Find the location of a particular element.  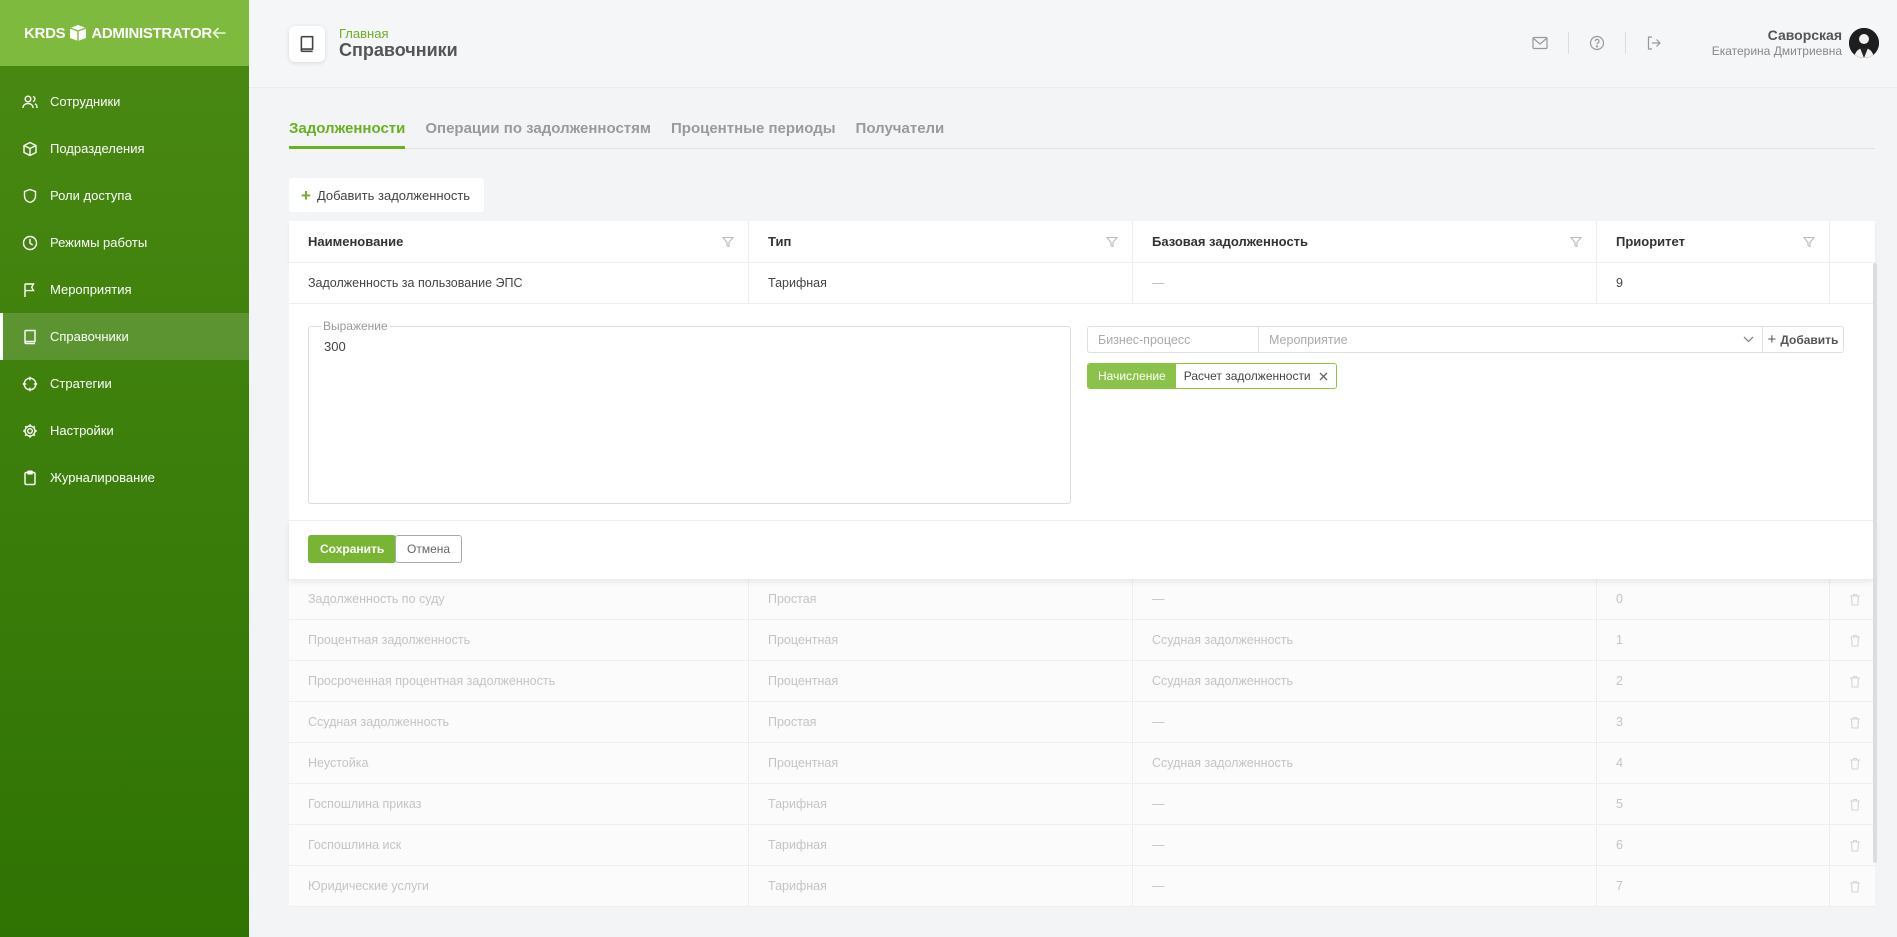

cell-name: Задолженность за пользование ЭПС is located at coordinates (519, 283).